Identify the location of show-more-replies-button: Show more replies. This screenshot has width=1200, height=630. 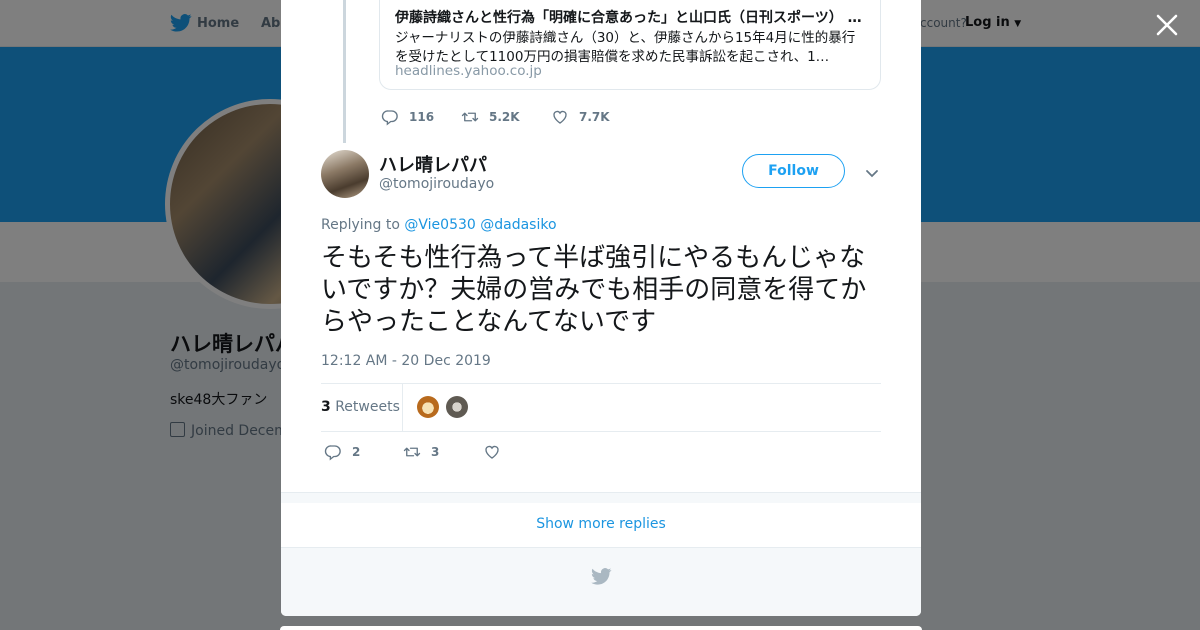
(601, 525).